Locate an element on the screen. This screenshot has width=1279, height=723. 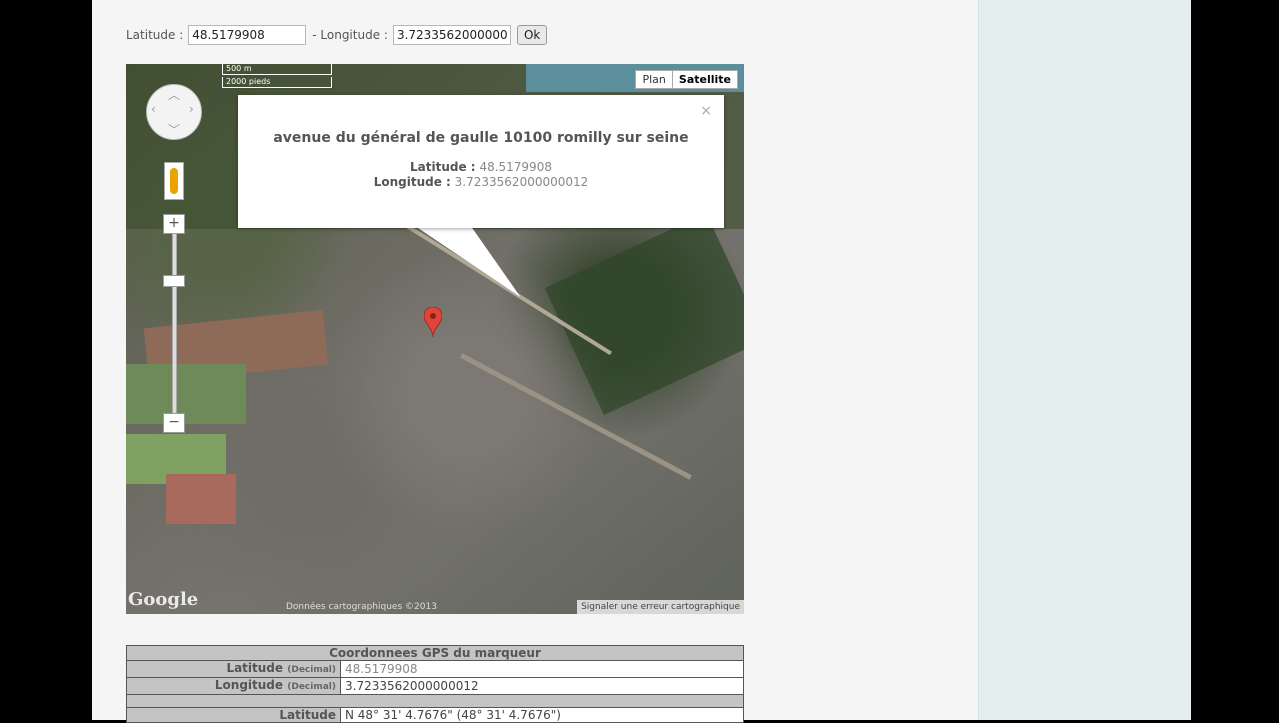
pan-left-icon: ‹ is located at coordinates (153, 109).